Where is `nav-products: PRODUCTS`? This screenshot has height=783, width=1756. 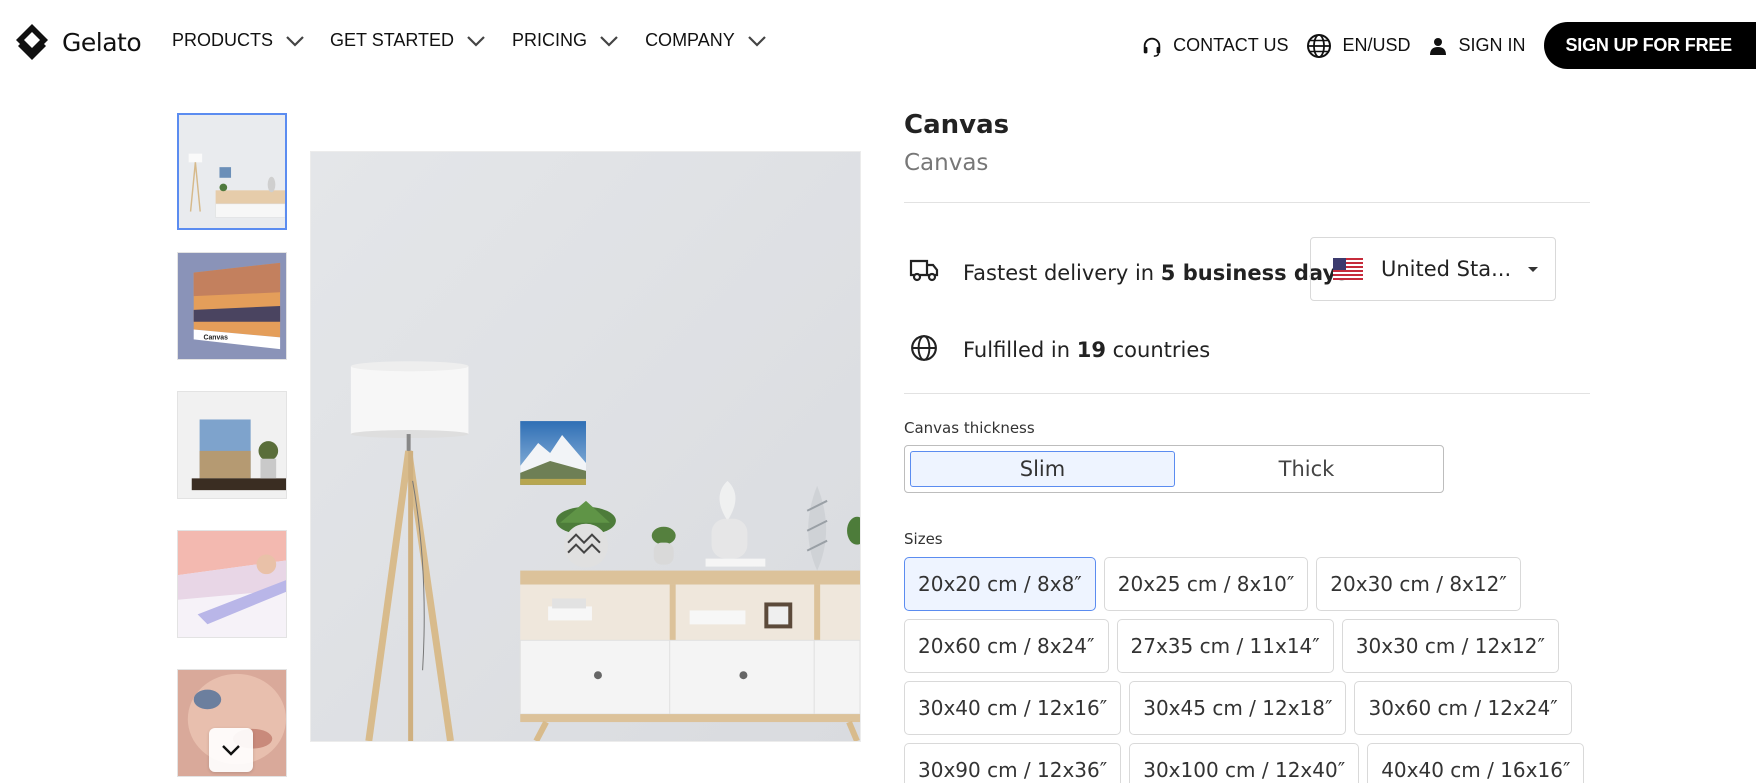 nav-products: PRODUCTS is located at coordinates (238, 40).